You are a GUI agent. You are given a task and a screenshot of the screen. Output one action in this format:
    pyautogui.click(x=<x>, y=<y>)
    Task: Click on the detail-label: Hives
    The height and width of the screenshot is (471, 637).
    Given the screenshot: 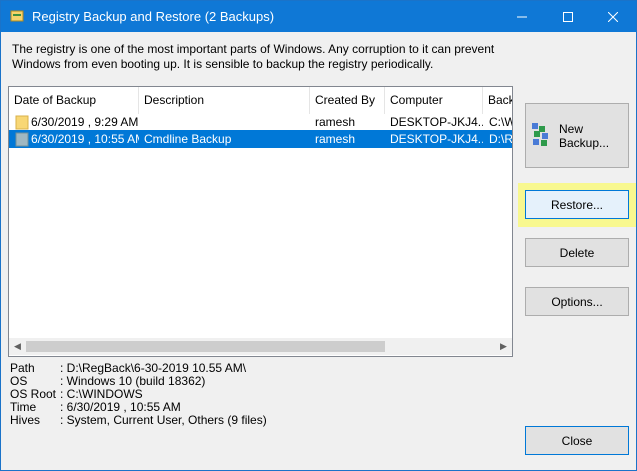 What is the action you would take?
    pyautogui.click(x=25, y=420)
    